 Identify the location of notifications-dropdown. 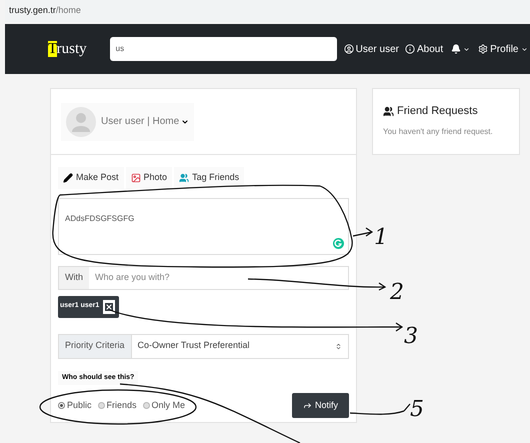
(460, 49).